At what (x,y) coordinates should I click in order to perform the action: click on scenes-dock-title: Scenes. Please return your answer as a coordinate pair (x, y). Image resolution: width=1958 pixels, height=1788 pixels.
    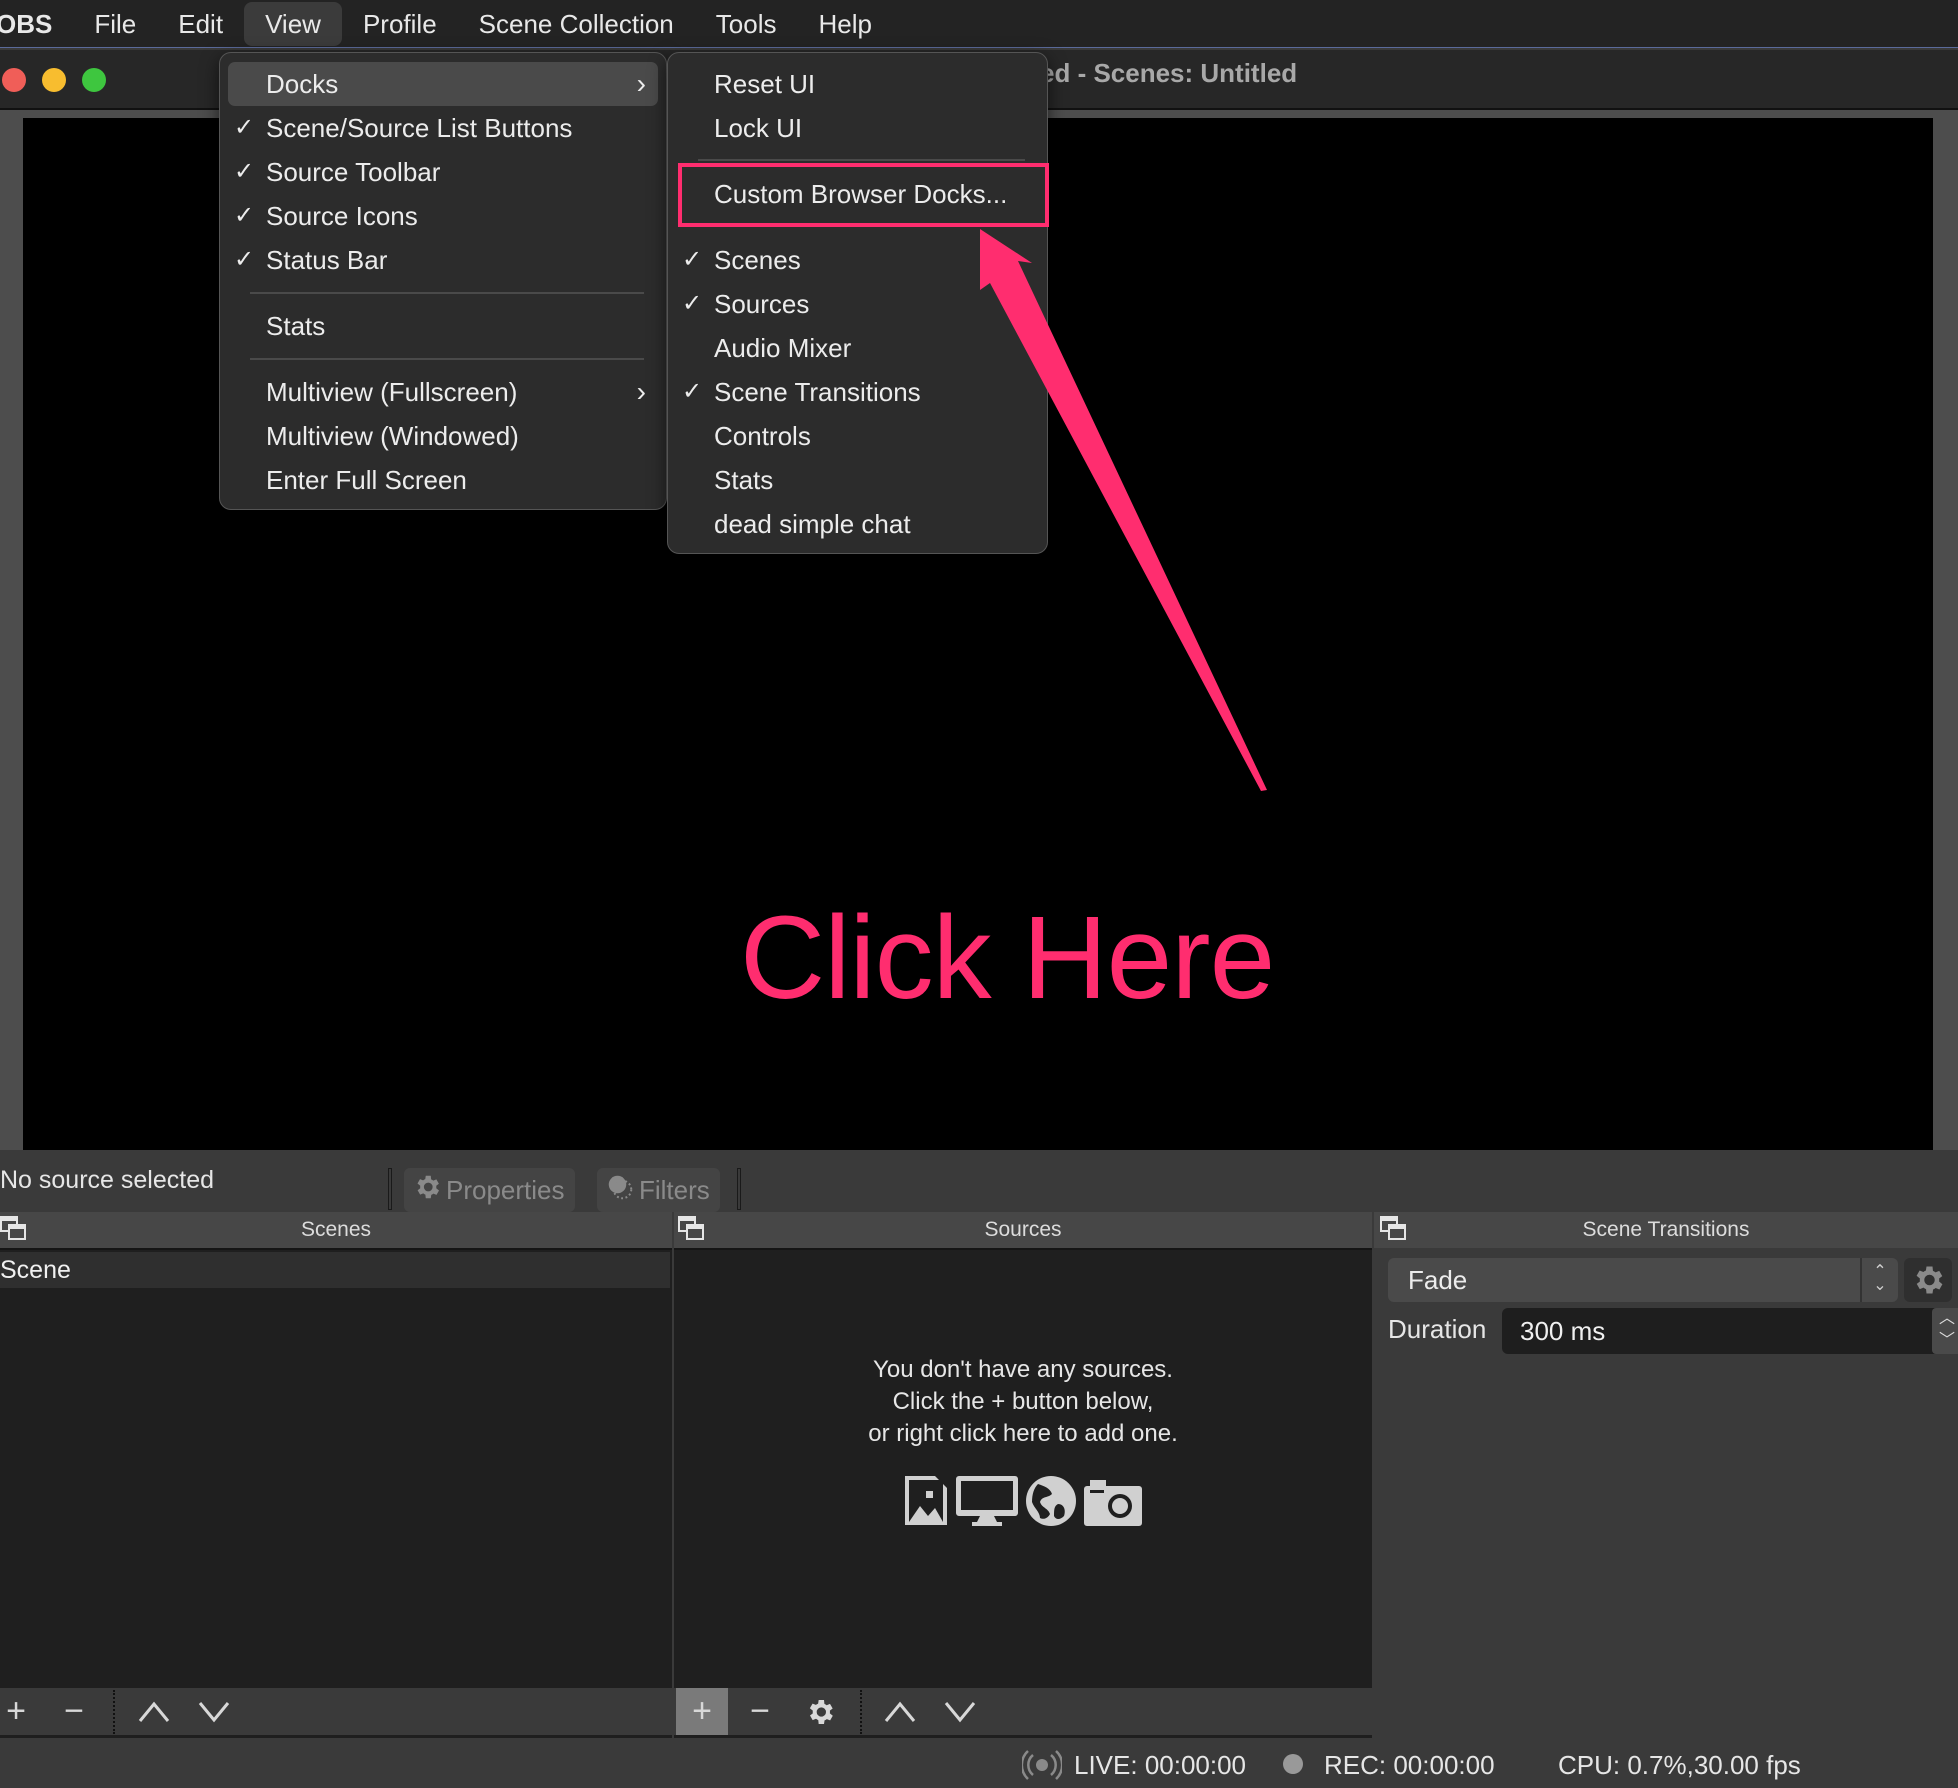
    Looking at the image, I should click on (336, 1229).